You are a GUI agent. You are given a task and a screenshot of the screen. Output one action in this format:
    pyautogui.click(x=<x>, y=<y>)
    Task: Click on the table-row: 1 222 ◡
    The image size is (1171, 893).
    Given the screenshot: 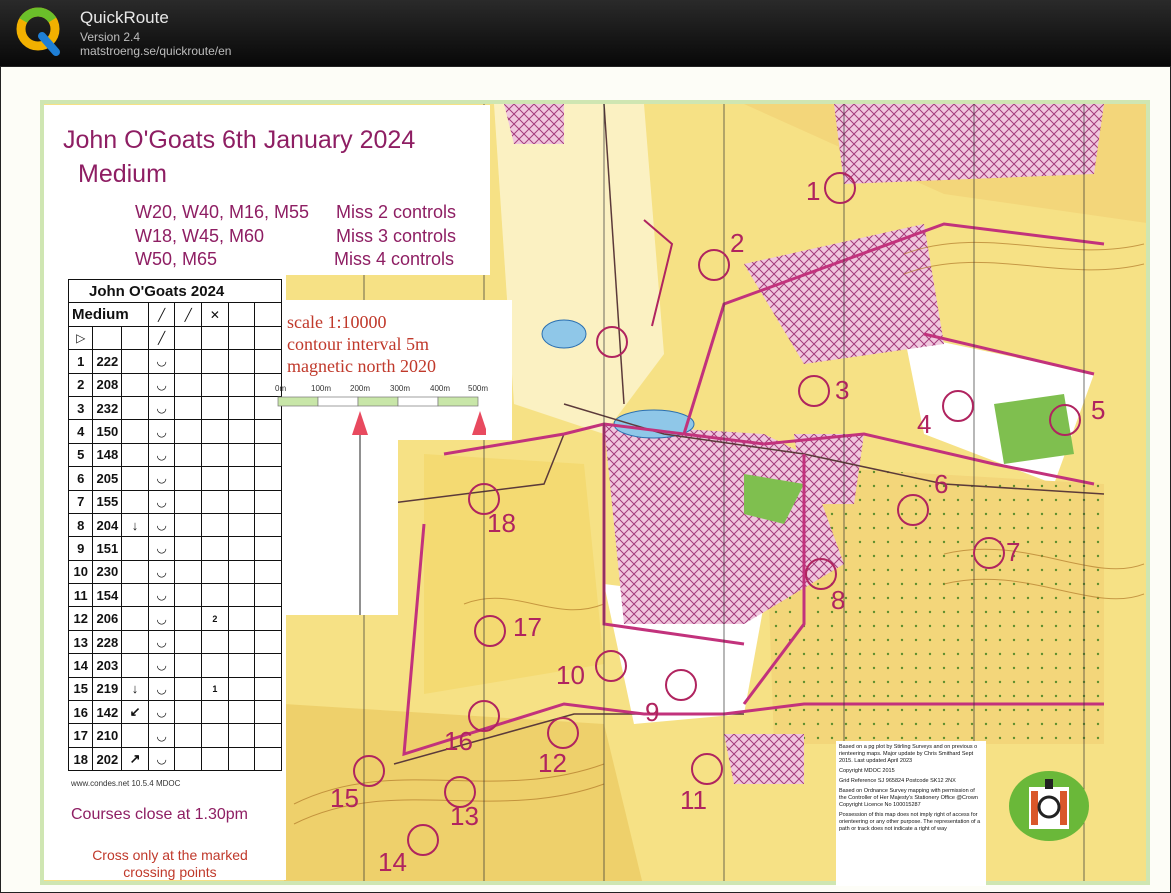 What is the action you would take?
    pyautogui.click(x=174, y=361)
    